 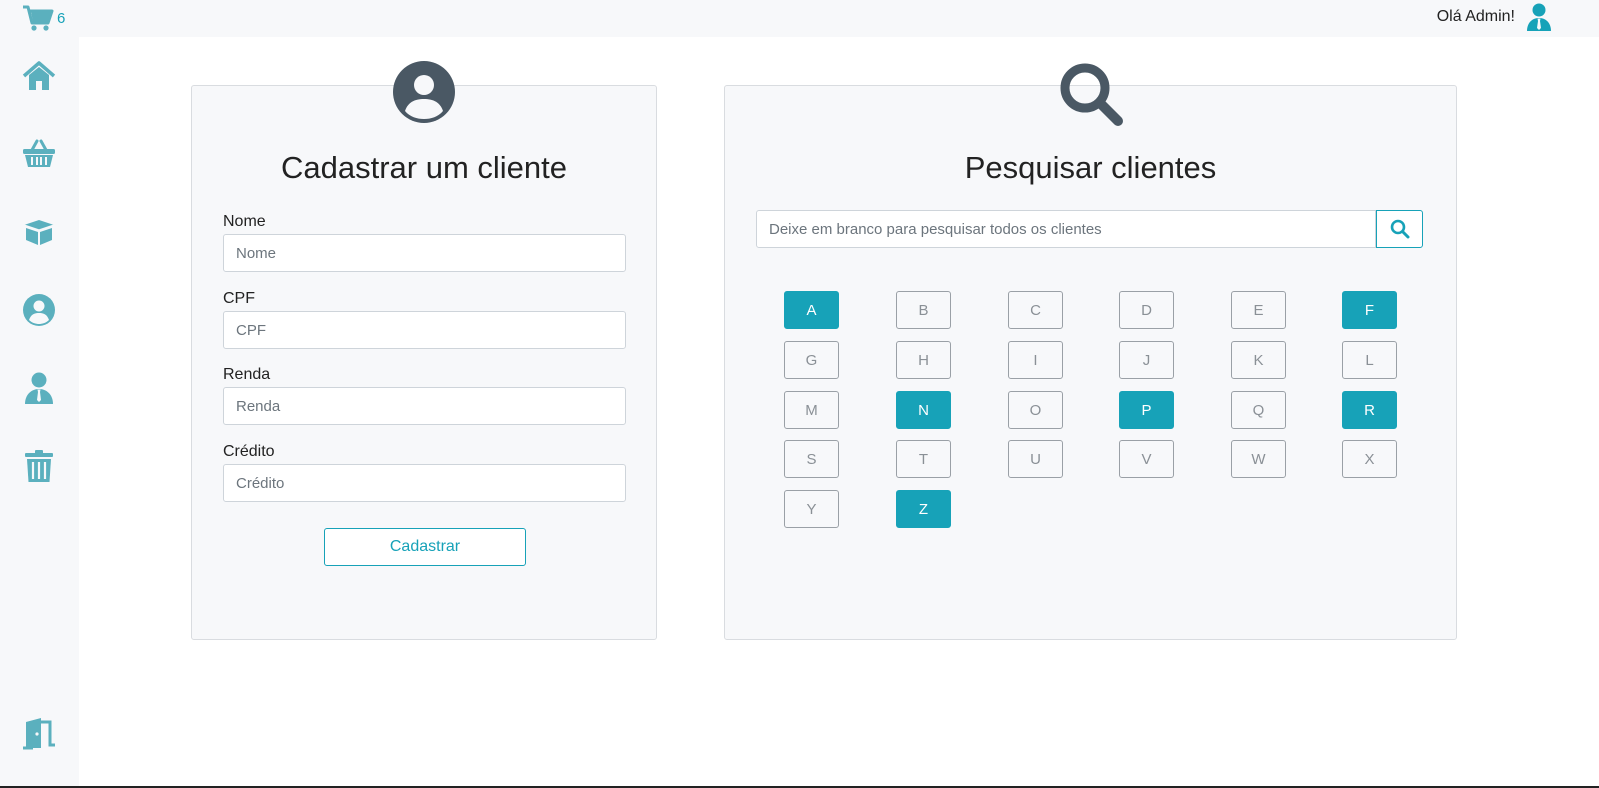 I want to click on sidebar, so click(x=39, y=412).